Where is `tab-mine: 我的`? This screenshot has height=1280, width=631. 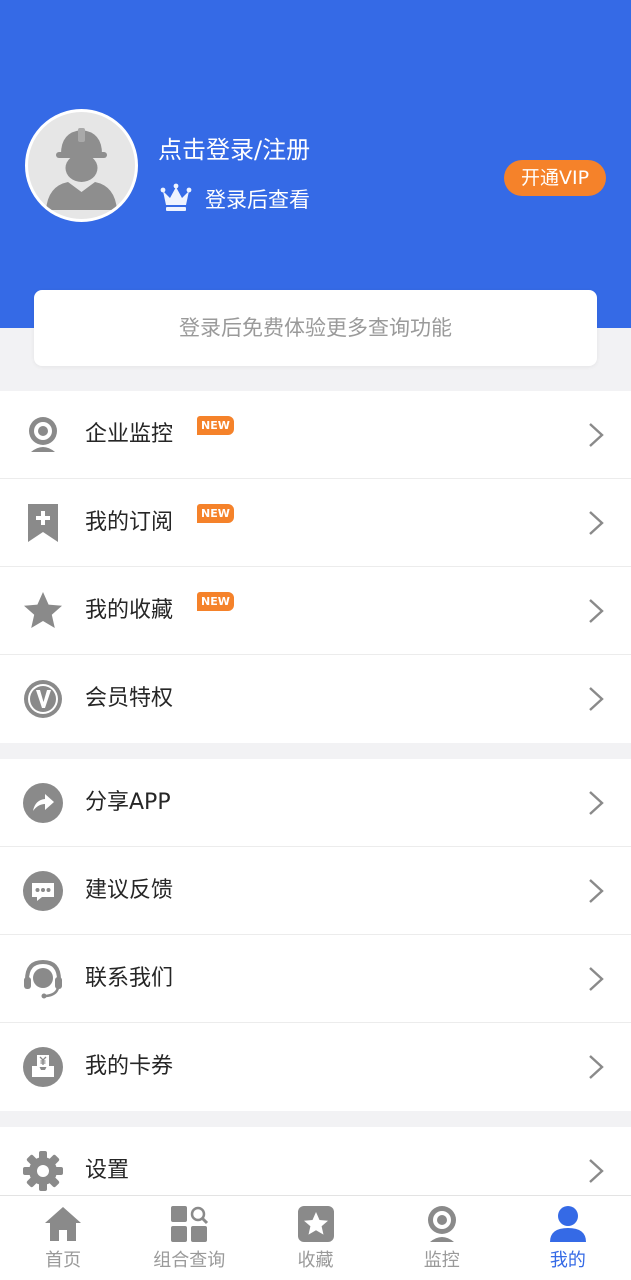 tab-mine: 我的 is located at coordinates (568, 1238).